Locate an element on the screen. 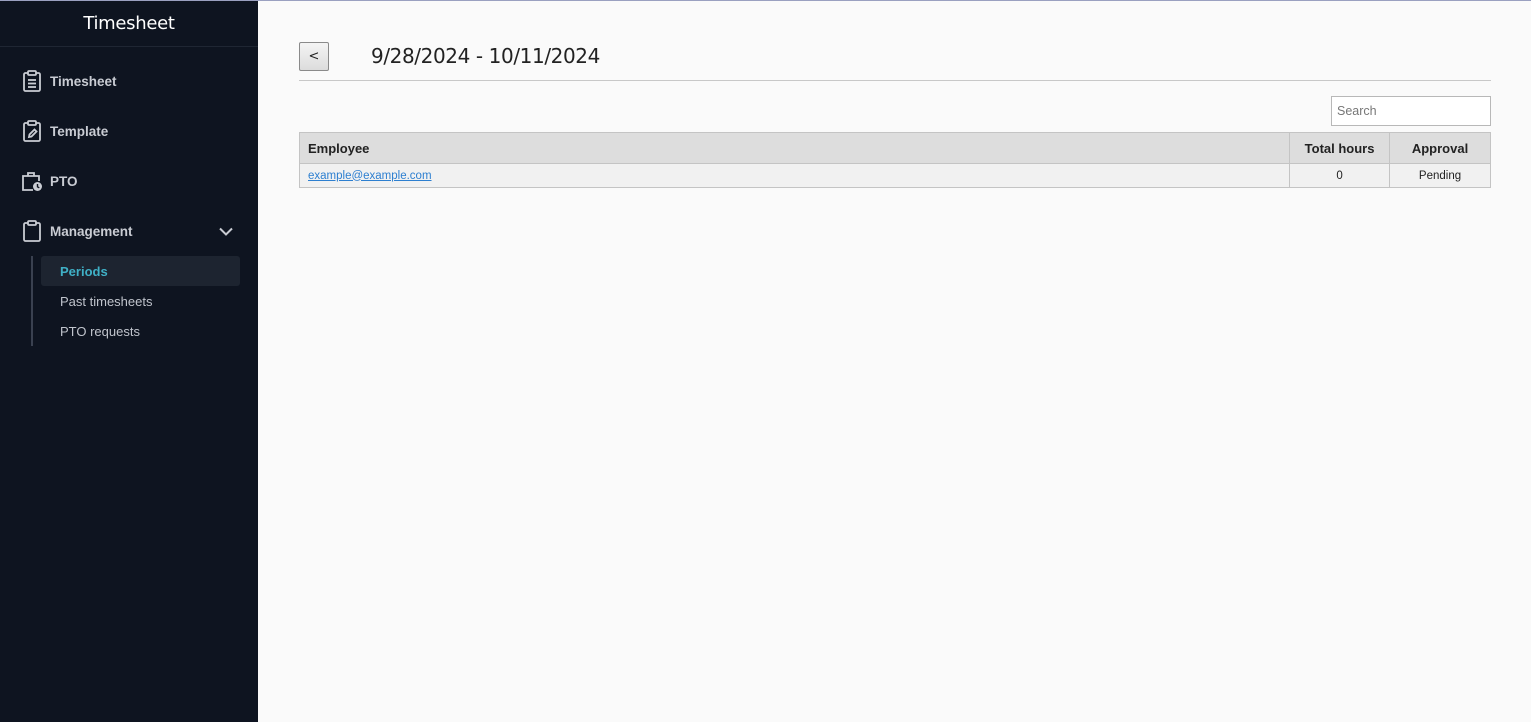 The width and height of the screenshot is (1531, 722). column-header-employee: Employee is located at coordinates (794, 148).